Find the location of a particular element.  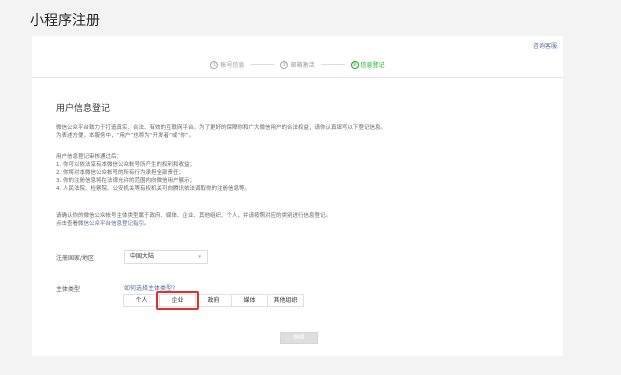

type-option-media: 媒体 is located at coordinates (249, 300).